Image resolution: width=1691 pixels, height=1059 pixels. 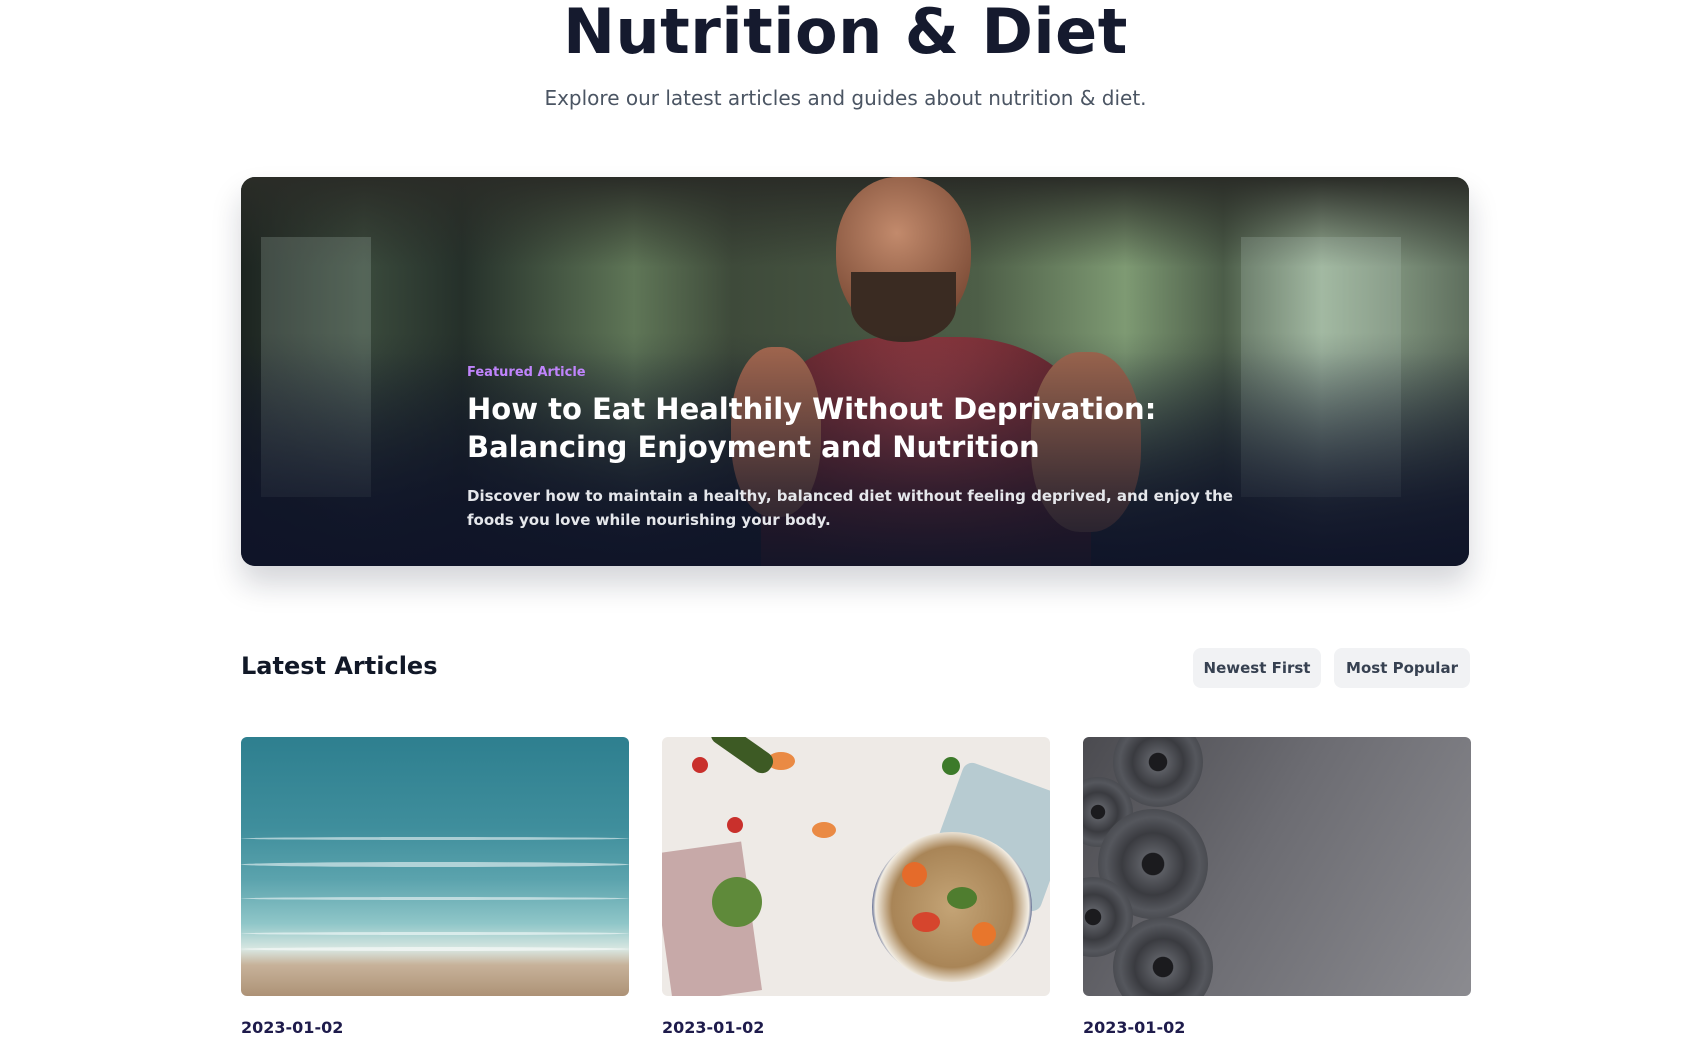 I want to click on healthy-food-bowl-image, so click(x=856, y=866).